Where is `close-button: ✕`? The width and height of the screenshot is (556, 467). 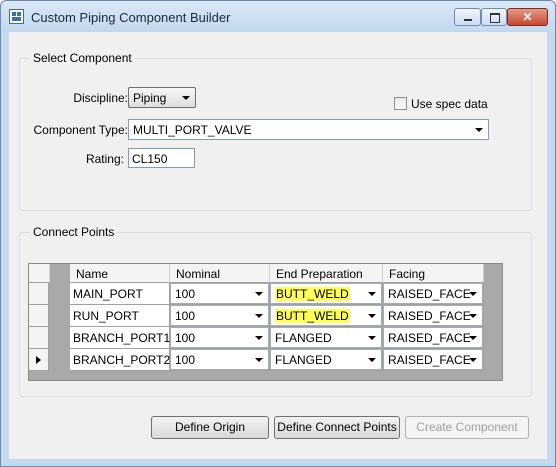 close-button: ✕ is located at coordinates (527, 17).